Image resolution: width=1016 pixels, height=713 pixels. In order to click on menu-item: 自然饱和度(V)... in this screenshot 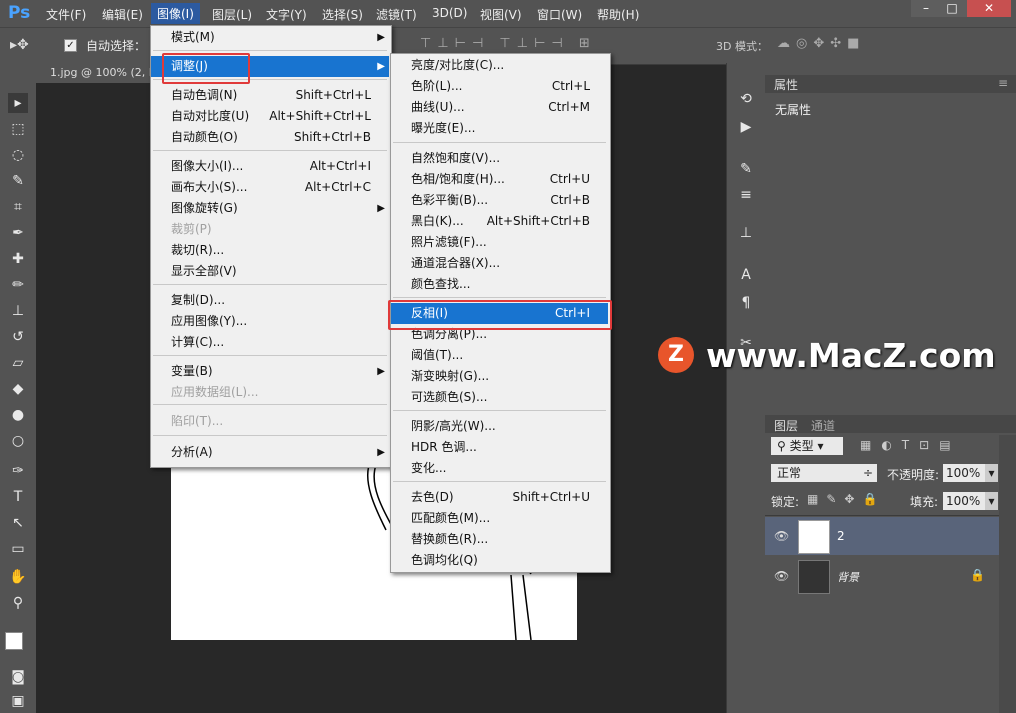, I will do `click(499, 158)`.